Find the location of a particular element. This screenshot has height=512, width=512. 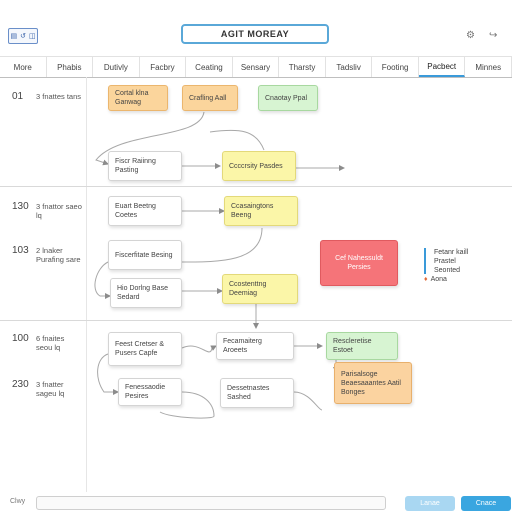

lane-label: 103 2 lnaker Purafing sare is located at coordinates (46, 255).